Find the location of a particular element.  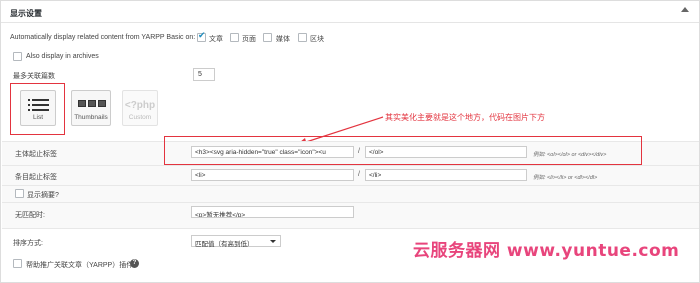

checkbox-page-label: 页面 is located at coordinates (249, 39).